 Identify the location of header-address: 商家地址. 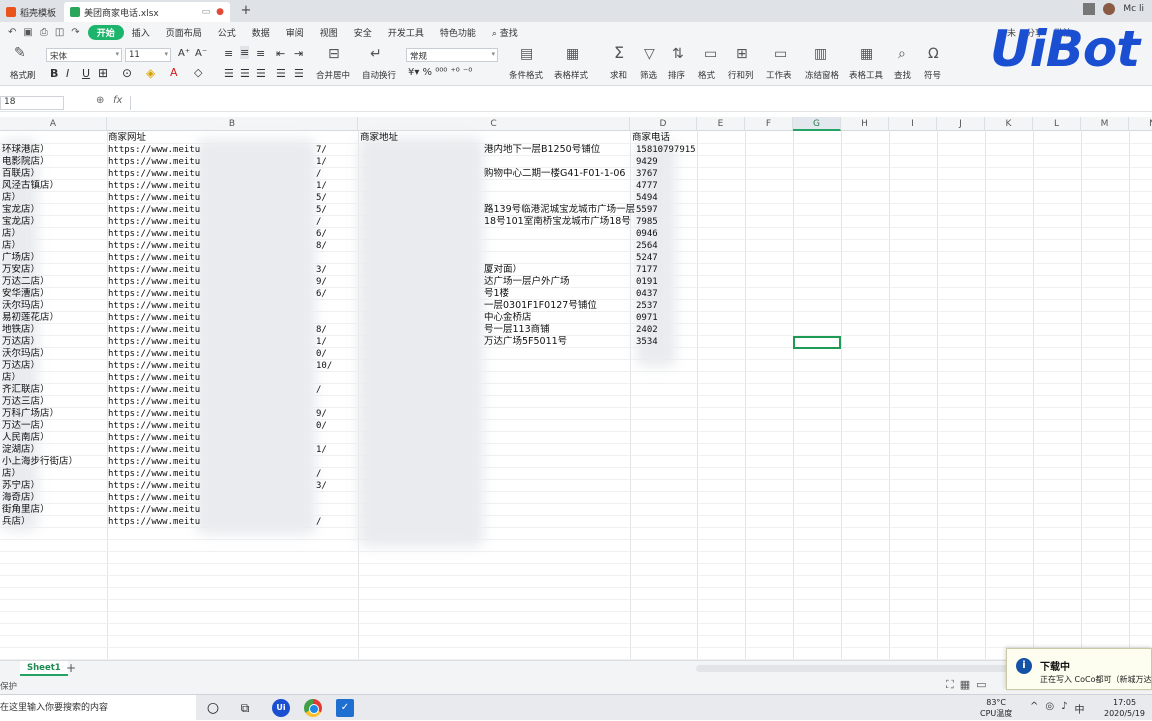
(379, 138).